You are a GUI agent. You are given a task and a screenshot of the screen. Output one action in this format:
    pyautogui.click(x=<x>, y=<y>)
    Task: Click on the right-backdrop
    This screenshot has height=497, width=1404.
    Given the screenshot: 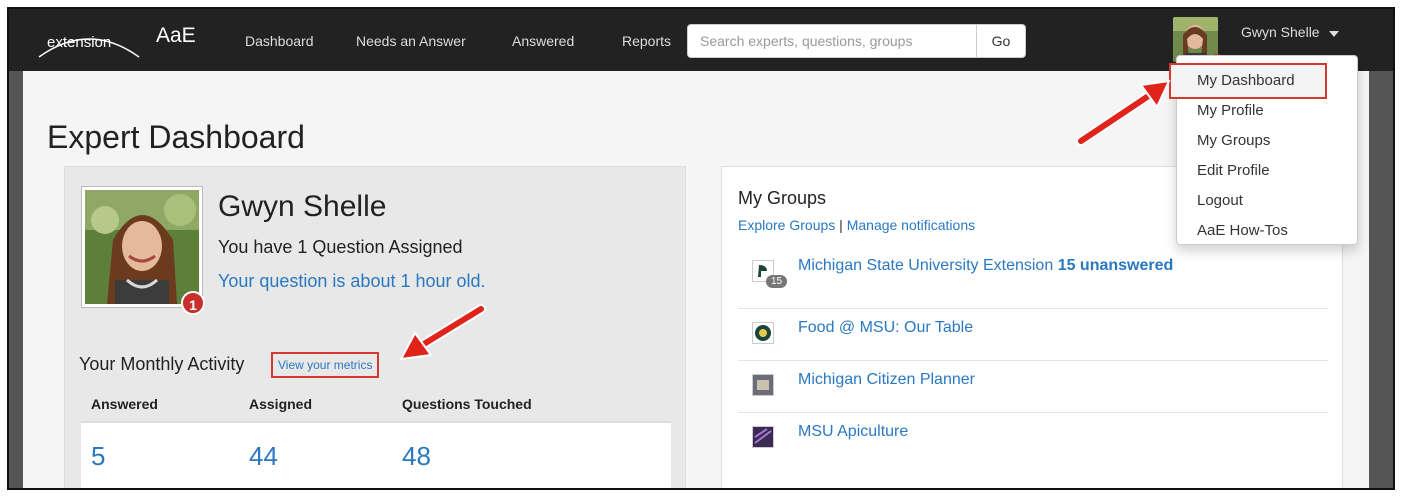 What is the action you would take?
    pyautogui.click(x=1381, y=279)
    